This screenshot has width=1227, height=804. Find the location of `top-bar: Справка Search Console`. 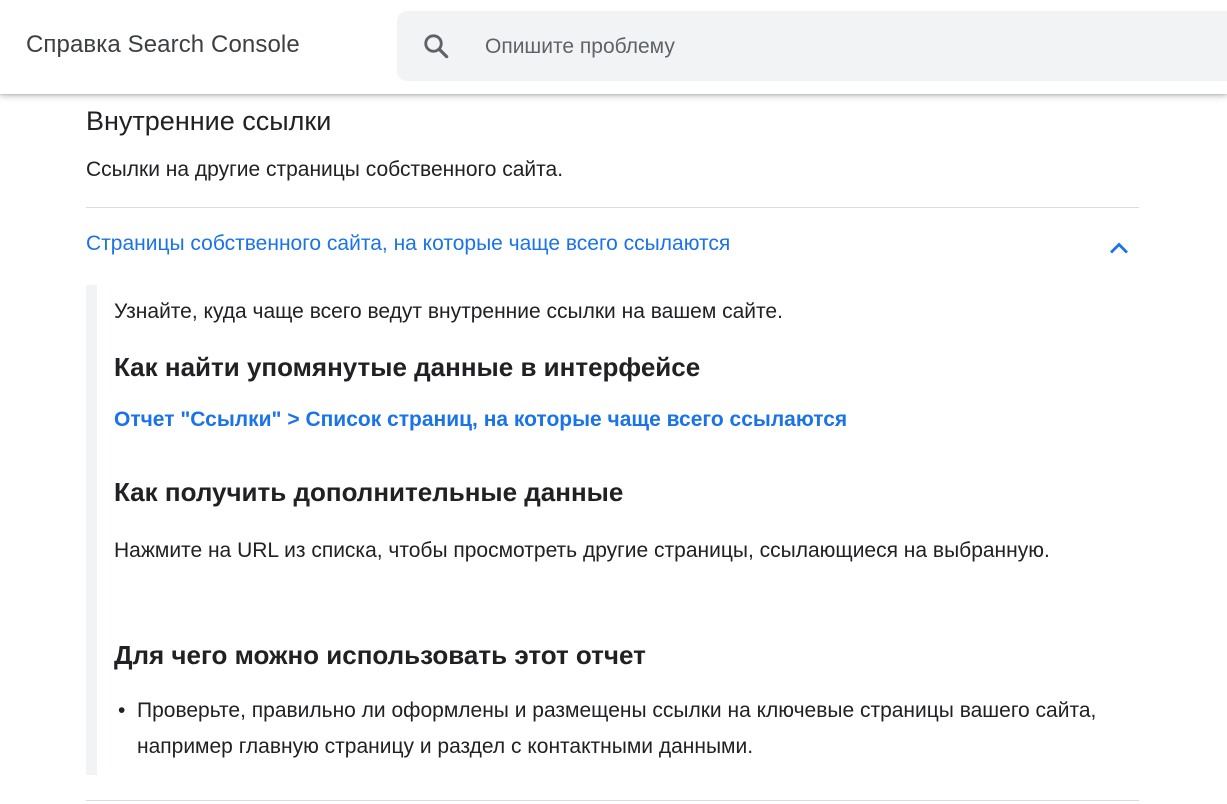

top-bar: Справка Search Console is located at coordinates (613, 47).